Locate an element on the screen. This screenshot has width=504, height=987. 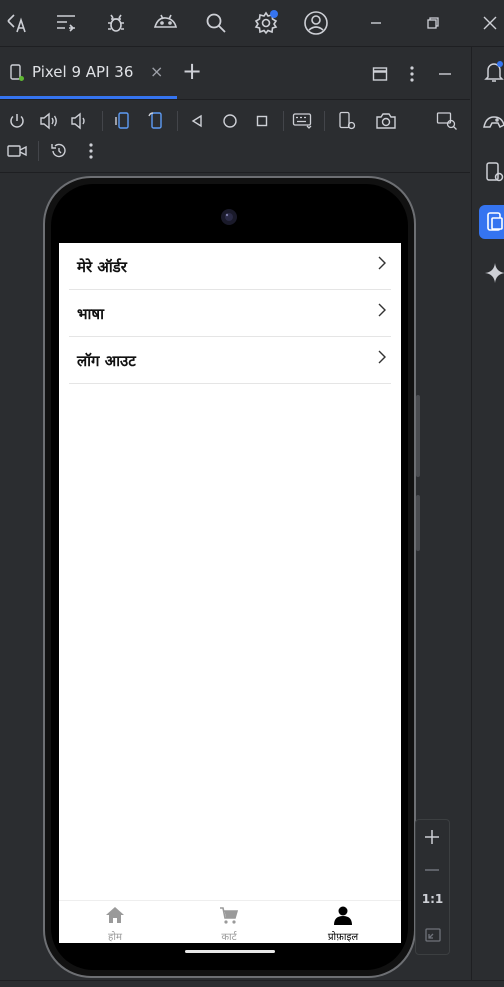
video-record-icon is located at coordinates (17, 151).